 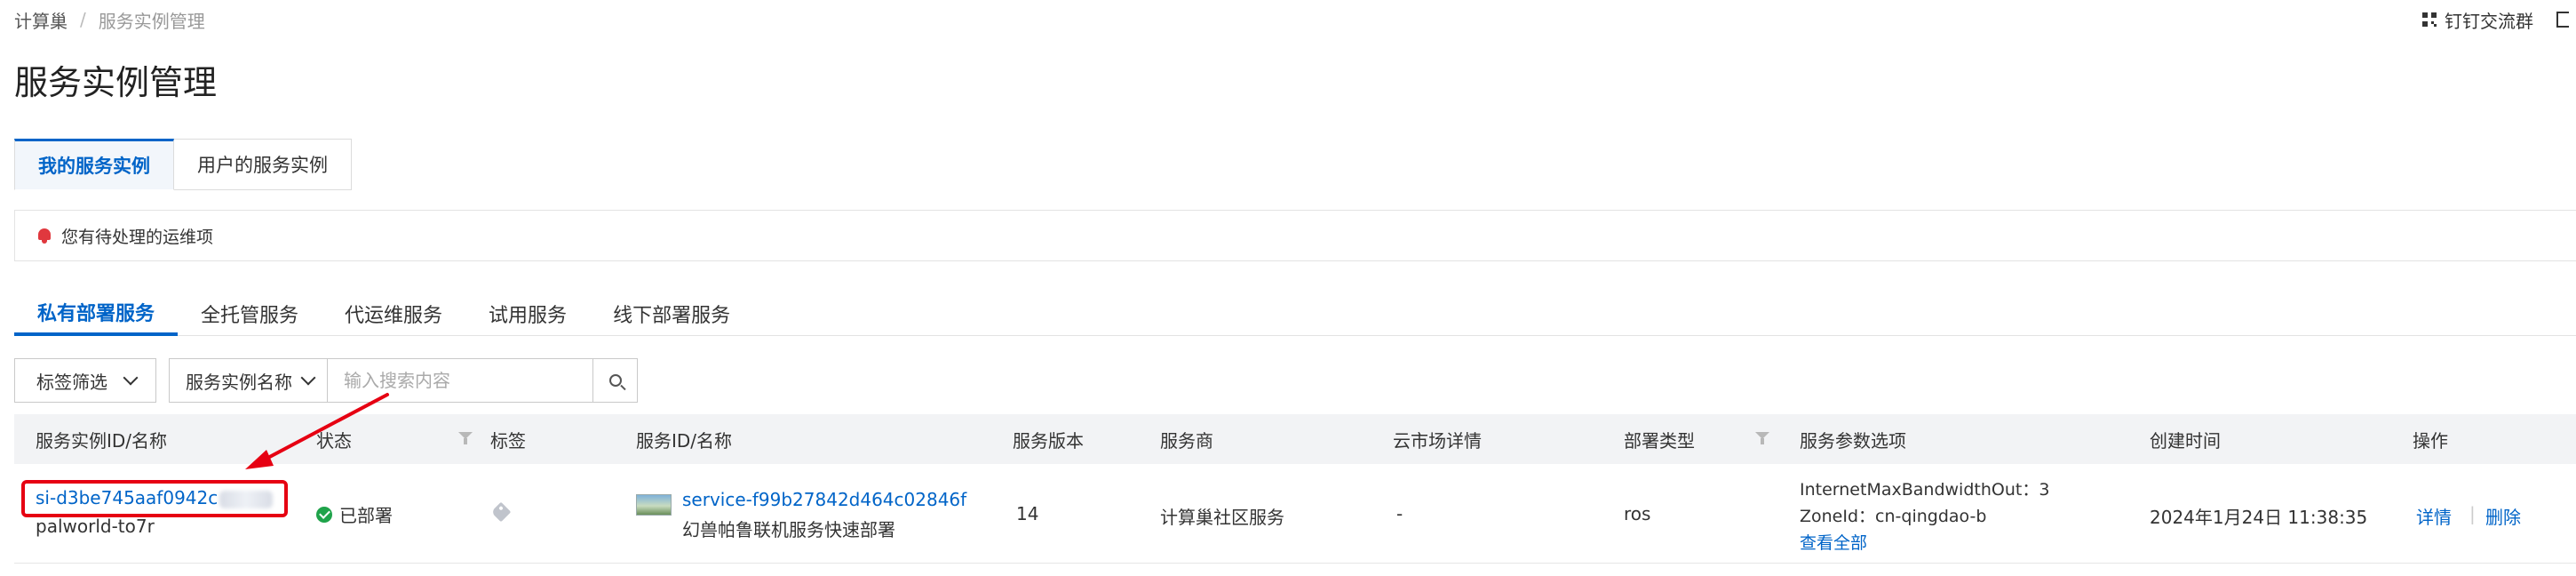 I want to click on search-button, so click(x=614, y=380).